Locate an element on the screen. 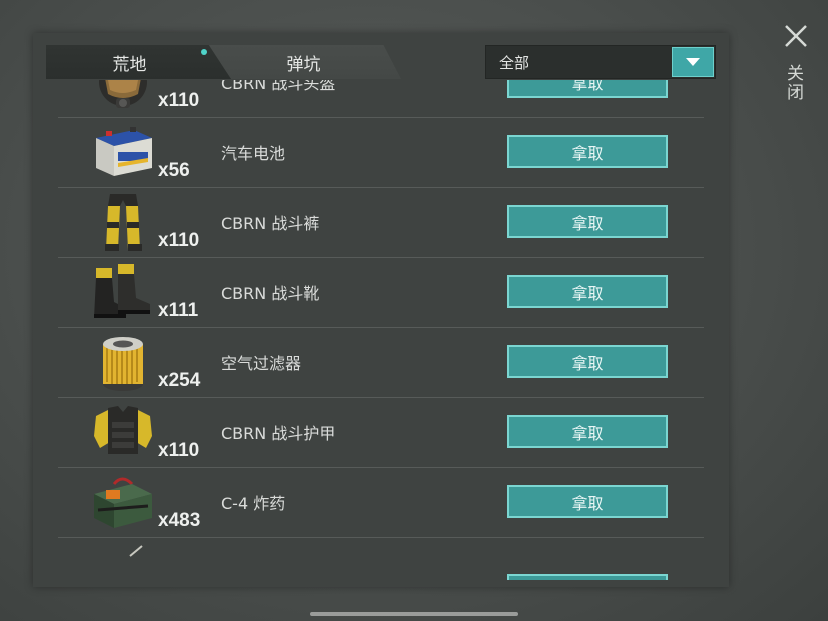 Image resolution: width=828 pixels, height=621 pixels. tab-bar: 弹坑 荒地 is located at coordinates (226, 63).